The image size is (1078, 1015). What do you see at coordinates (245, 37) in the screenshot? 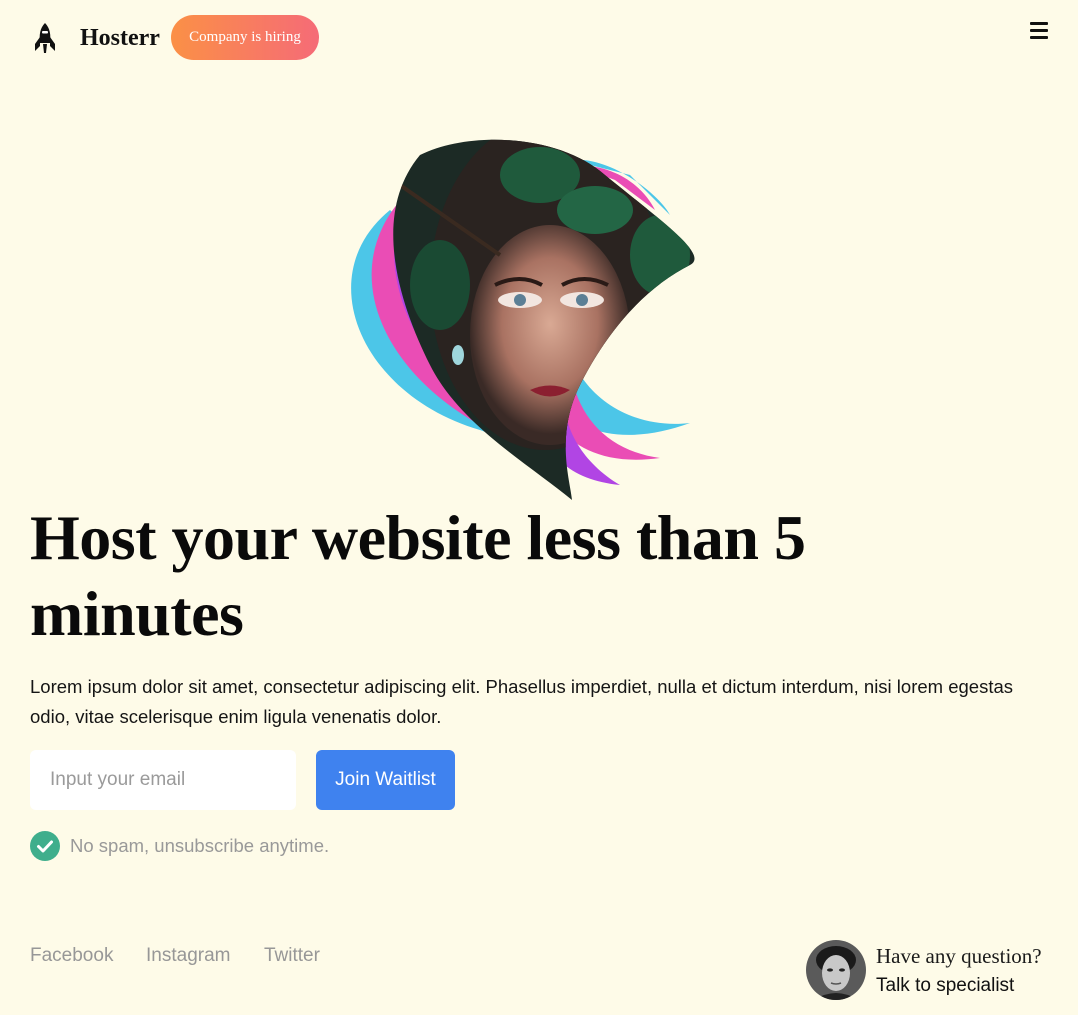
I see `hiring-badge: Company is hiring` at bounding box center [245, 37].